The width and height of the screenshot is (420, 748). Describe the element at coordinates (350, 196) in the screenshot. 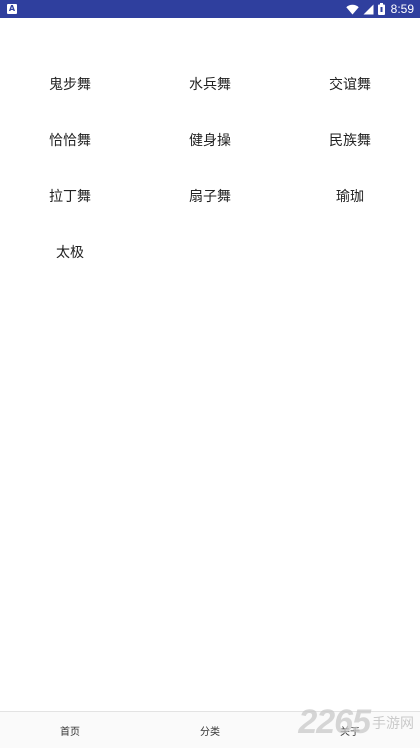

I see `category-item-yujia: 瑜珈` at that location.